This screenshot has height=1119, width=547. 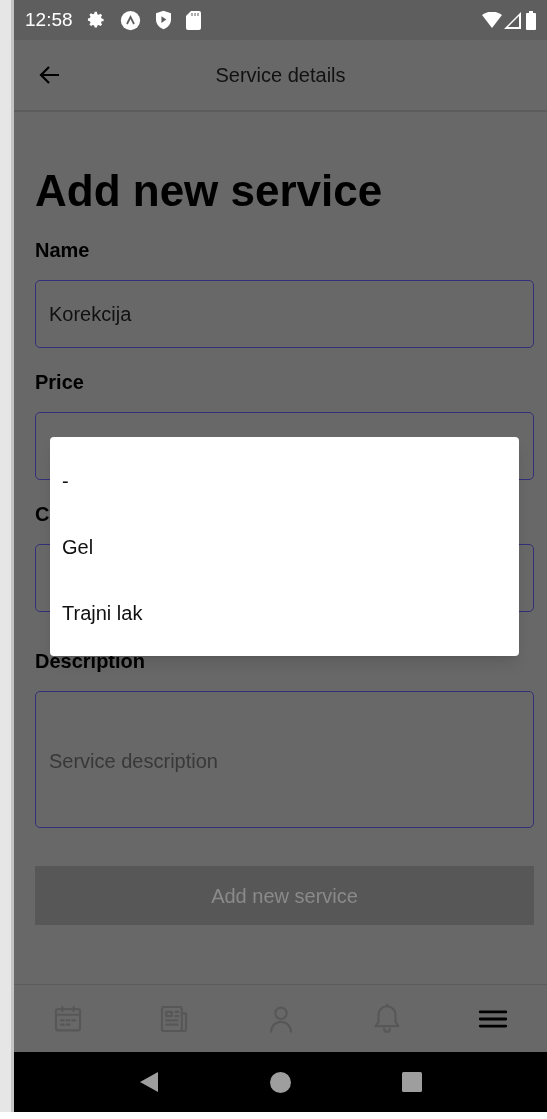 I want to click on shield-play-icon, so click(x=163, y=20).